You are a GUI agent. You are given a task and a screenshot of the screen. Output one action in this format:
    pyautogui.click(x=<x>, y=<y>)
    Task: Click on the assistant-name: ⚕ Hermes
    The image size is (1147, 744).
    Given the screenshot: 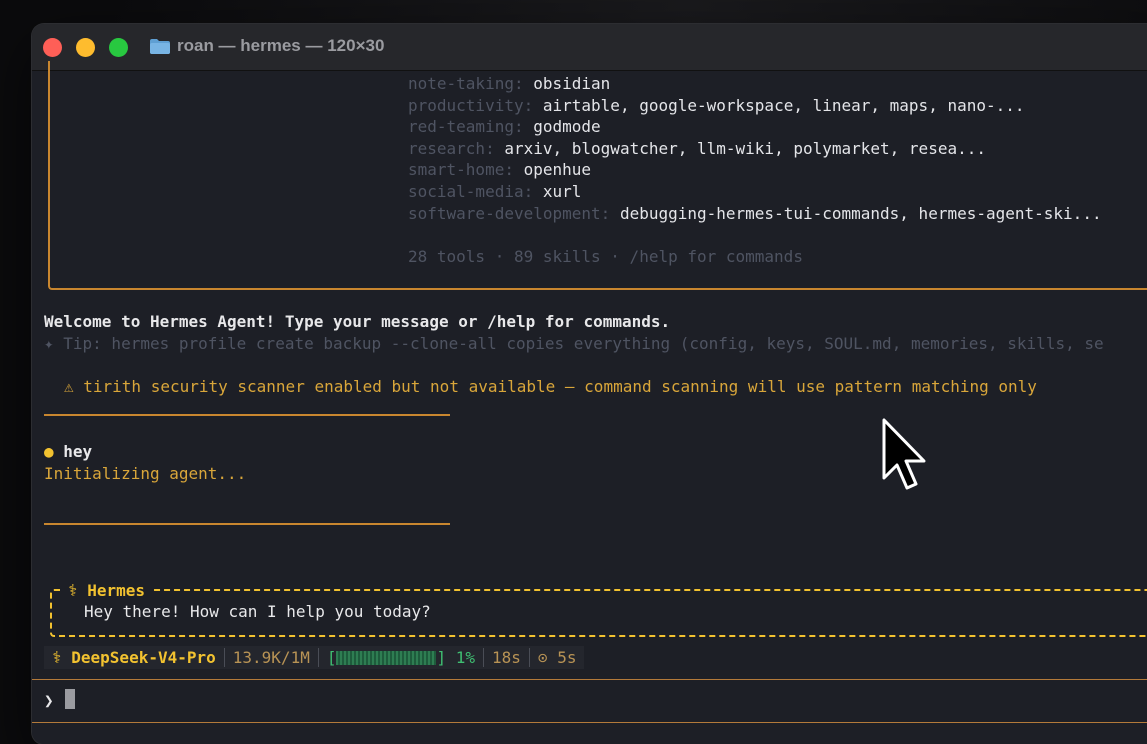 What is the action you would take?
    pyautogui.click(x=106, y=591)
    